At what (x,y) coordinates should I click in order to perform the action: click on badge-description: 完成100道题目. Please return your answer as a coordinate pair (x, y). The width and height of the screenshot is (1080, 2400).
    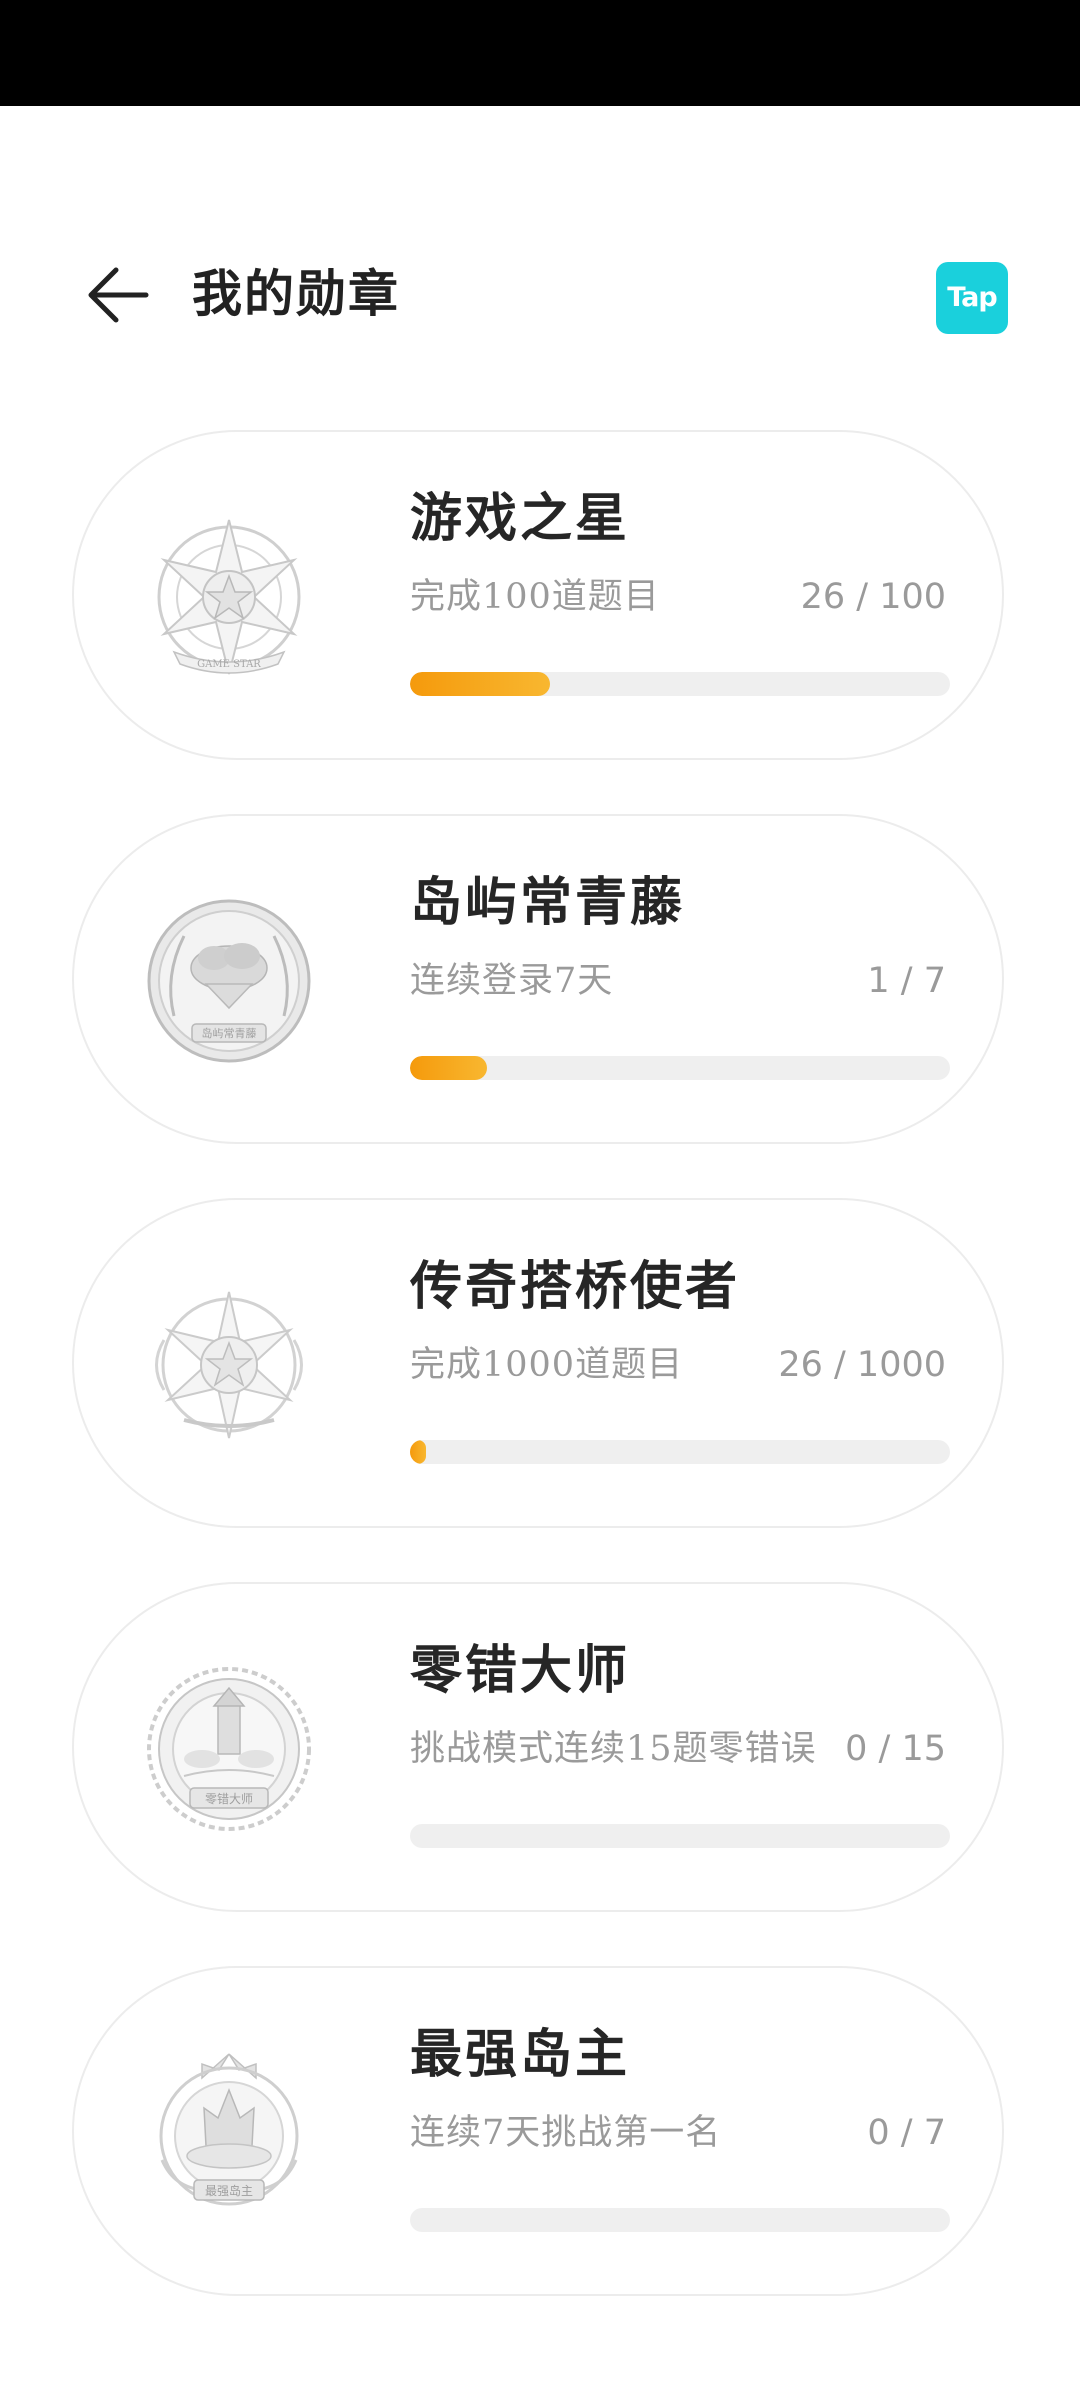
    Looking at the image, I should click on (535, 597).